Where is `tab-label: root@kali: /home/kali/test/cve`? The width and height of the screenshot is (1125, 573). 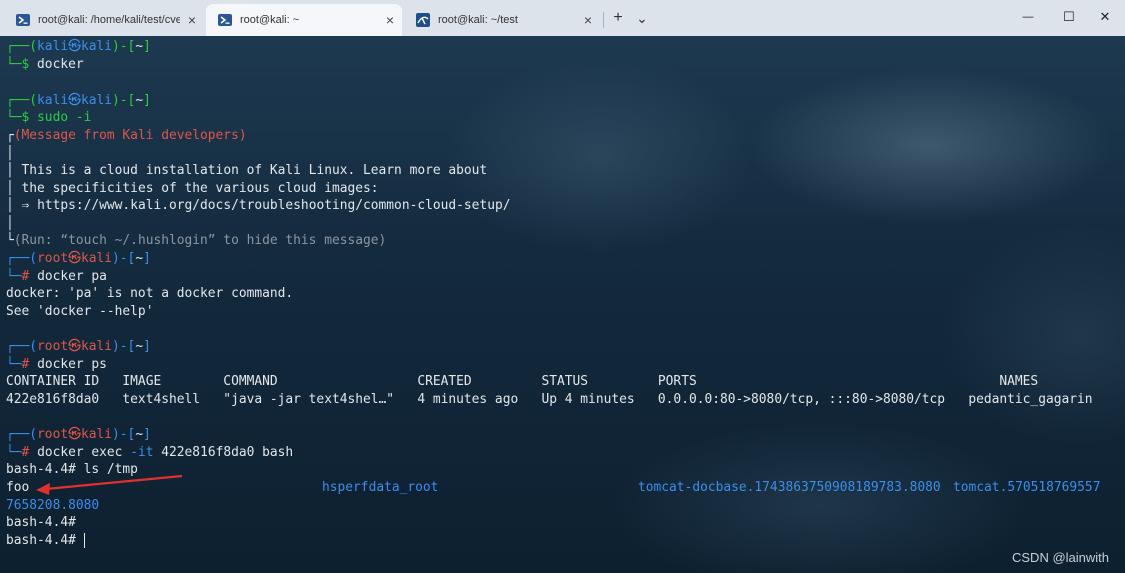
tab-label: root@kali: /home/kali/test/cve is located at coordinates (109, 20).